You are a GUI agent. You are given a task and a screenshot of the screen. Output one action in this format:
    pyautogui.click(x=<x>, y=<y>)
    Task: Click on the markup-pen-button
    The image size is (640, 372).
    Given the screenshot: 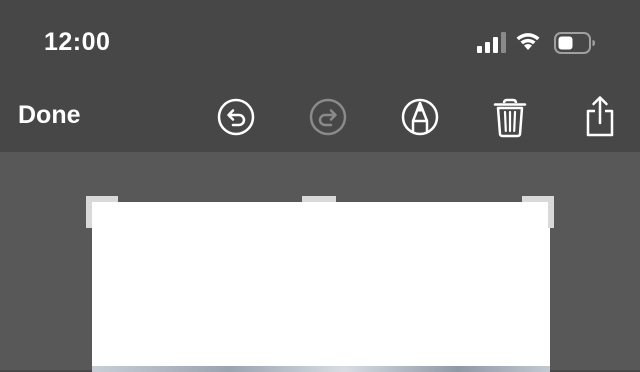 What is the action you would take?
    pyautogui.click(x=420, y=117)
    